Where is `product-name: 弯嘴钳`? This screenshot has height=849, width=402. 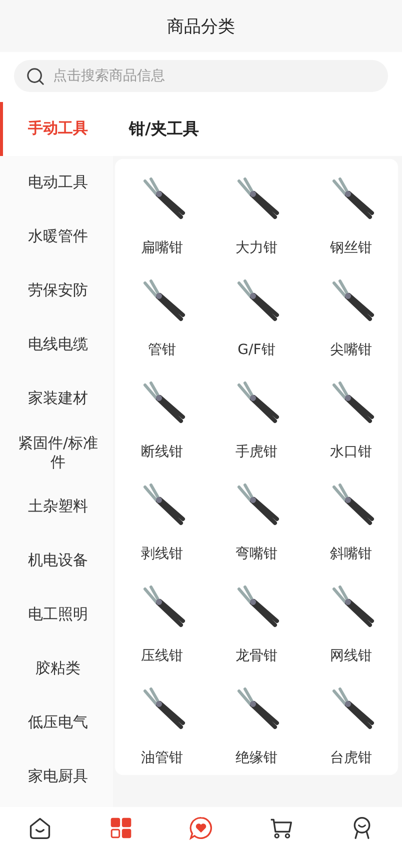 product-name: 弯嘴钳 is located at coordinates (256, 554).